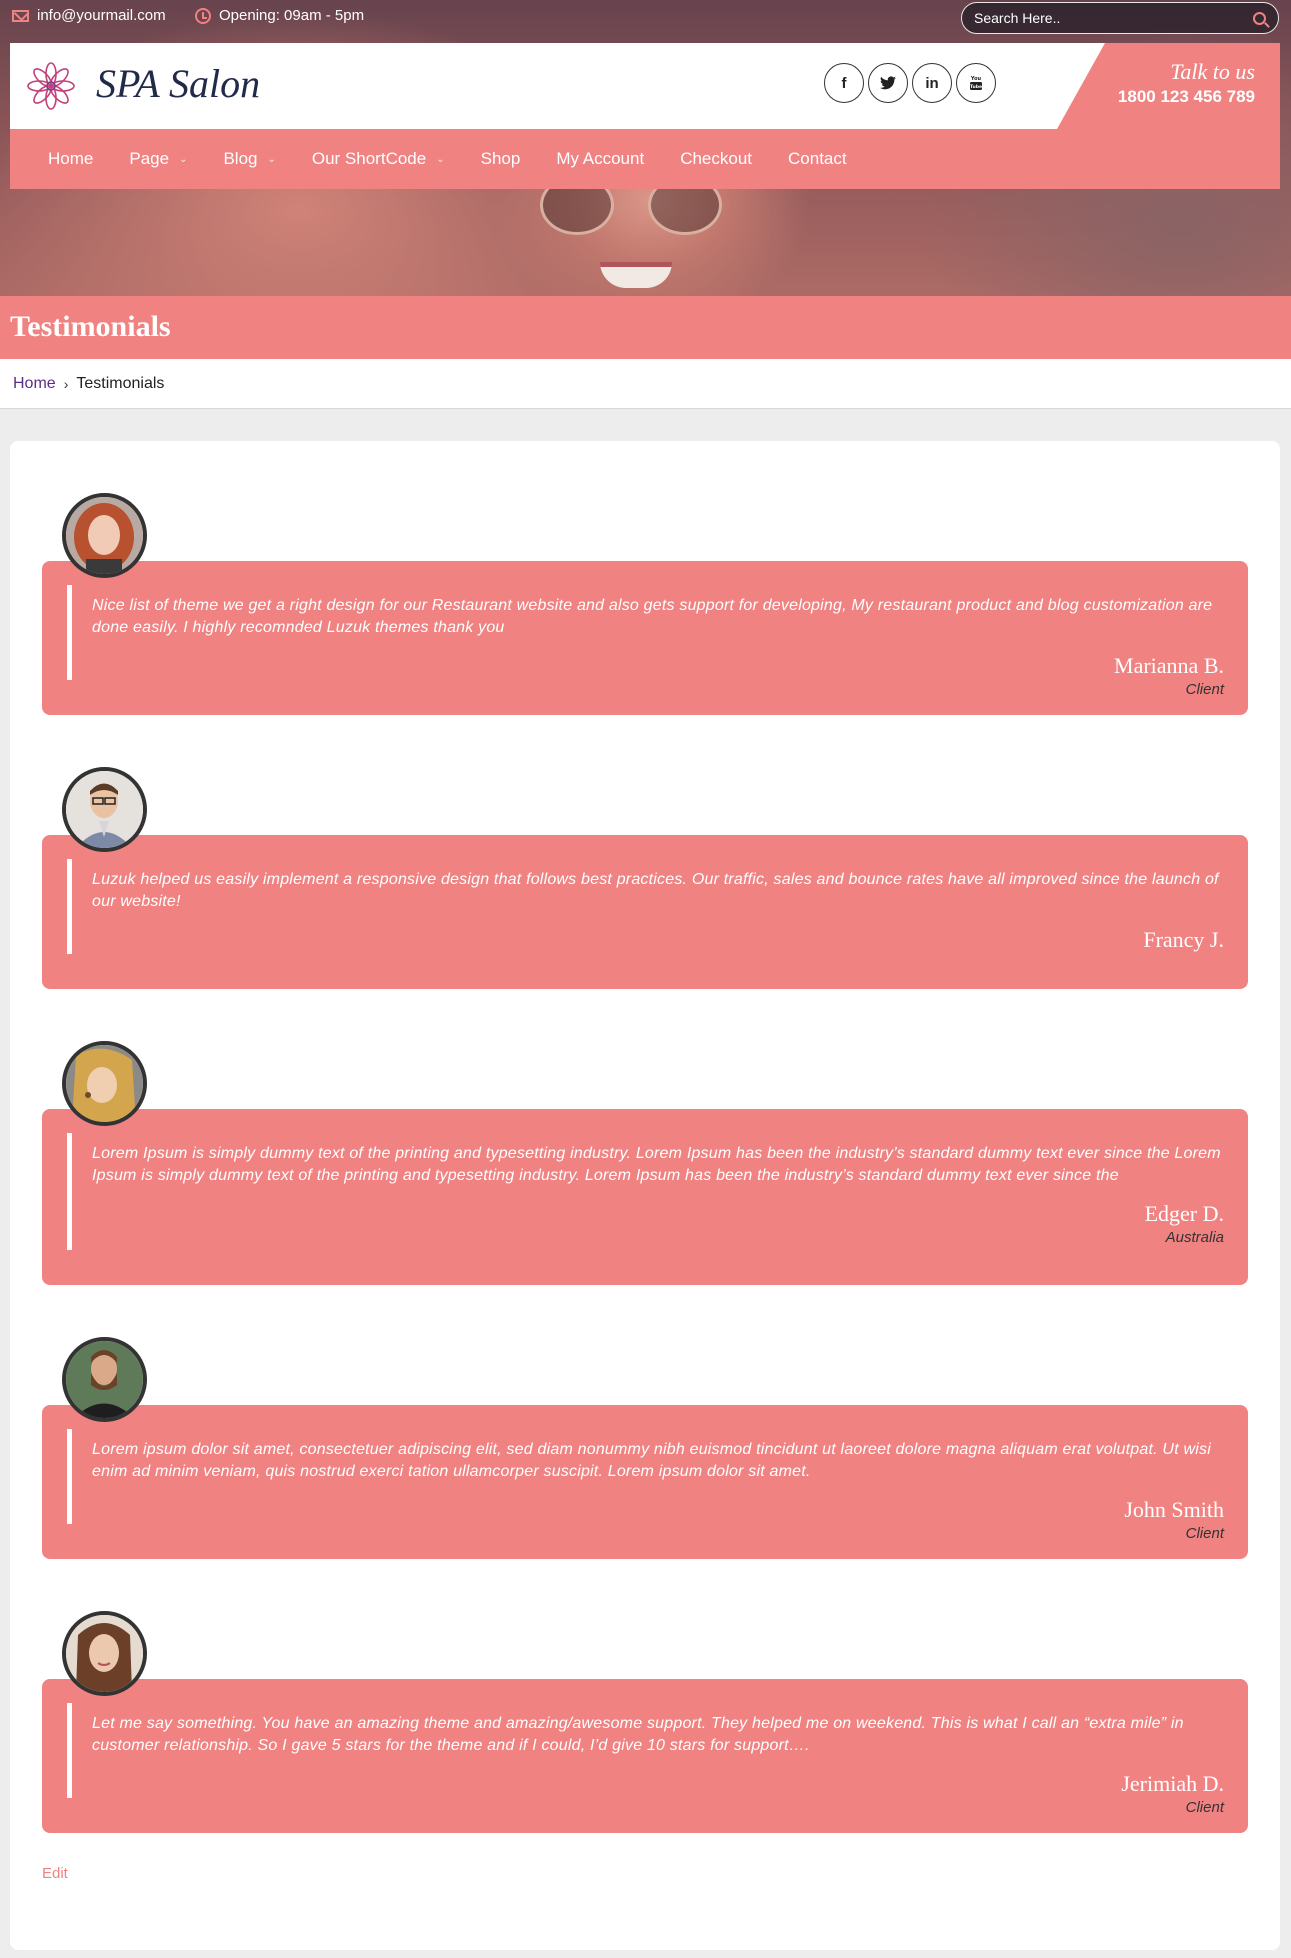  Describe the element at coordinates (66, 383) in the screenshot. I see `chevron-right-icon: ›` at that location.